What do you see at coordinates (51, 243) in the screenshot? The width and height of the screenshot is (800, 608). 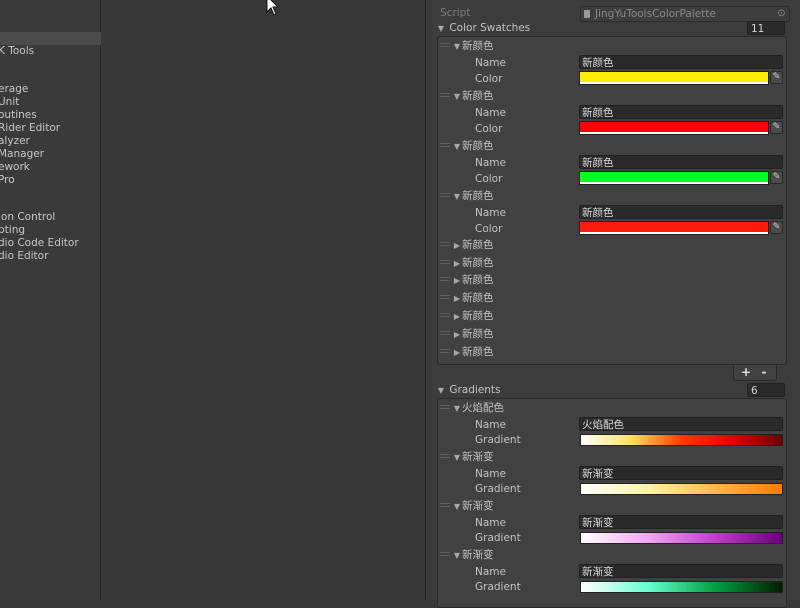 I see `sidebar-item: dio Code Editor` at bounding box center [51, 243].